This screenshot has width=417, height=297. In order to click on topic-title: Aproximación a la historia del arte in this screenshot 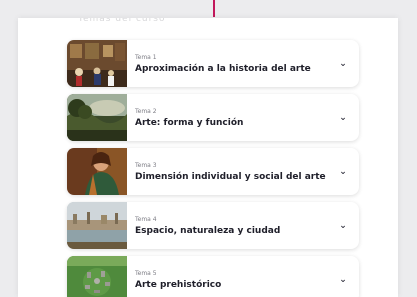, I will do `click(223, 68)`.